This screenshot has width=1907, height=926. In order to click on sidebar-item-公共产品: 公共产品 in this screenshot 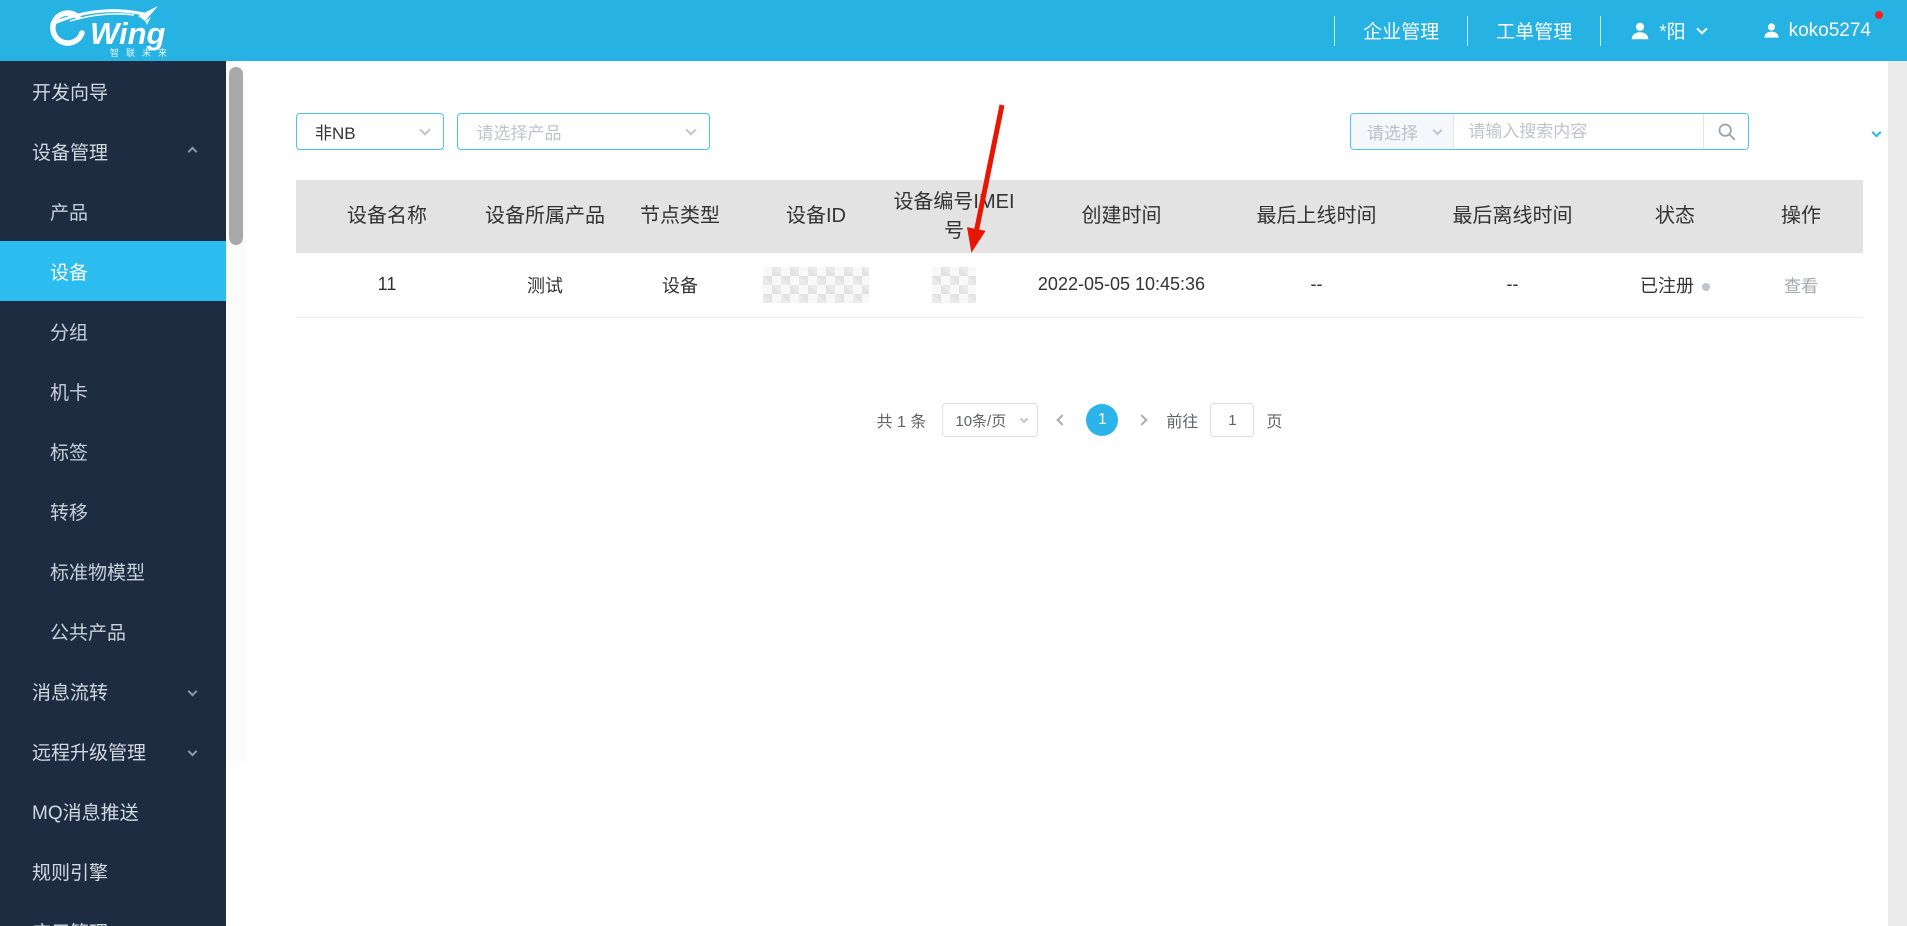, I will do `click(113, 631)`.